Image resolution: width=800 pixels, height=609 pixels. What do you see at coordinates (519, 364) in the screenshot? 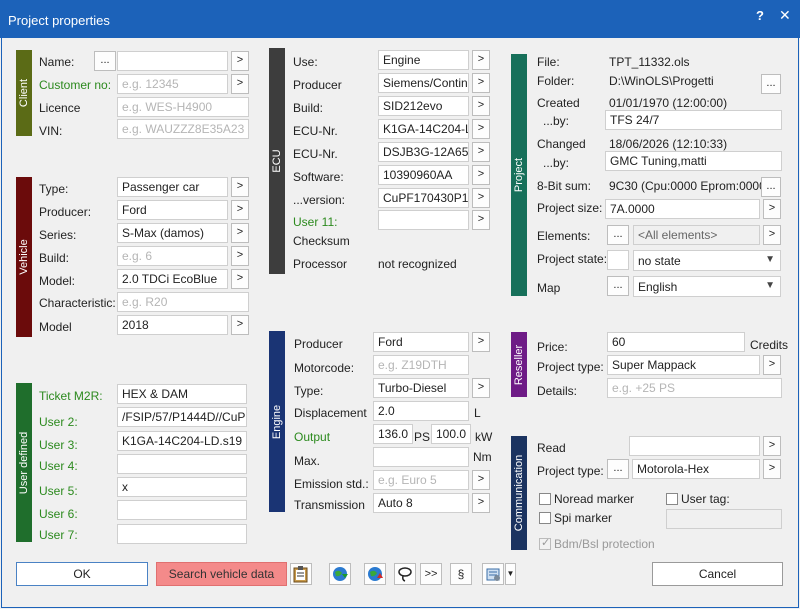
I see `reseller-section-tab: Reseller` at bounding box center [519, 364].